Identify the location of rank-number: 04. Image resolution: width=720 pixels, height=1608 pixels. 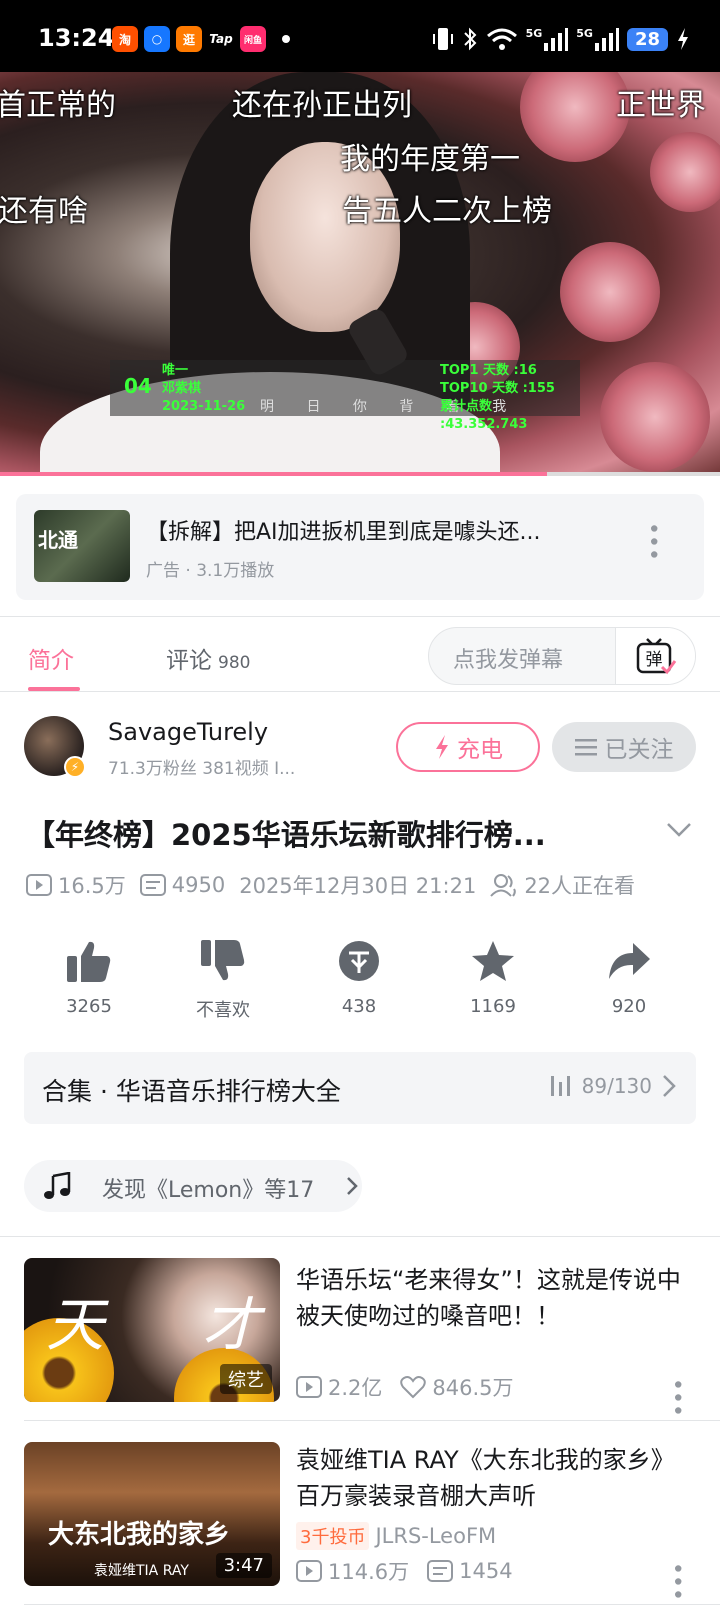
(138, 386).